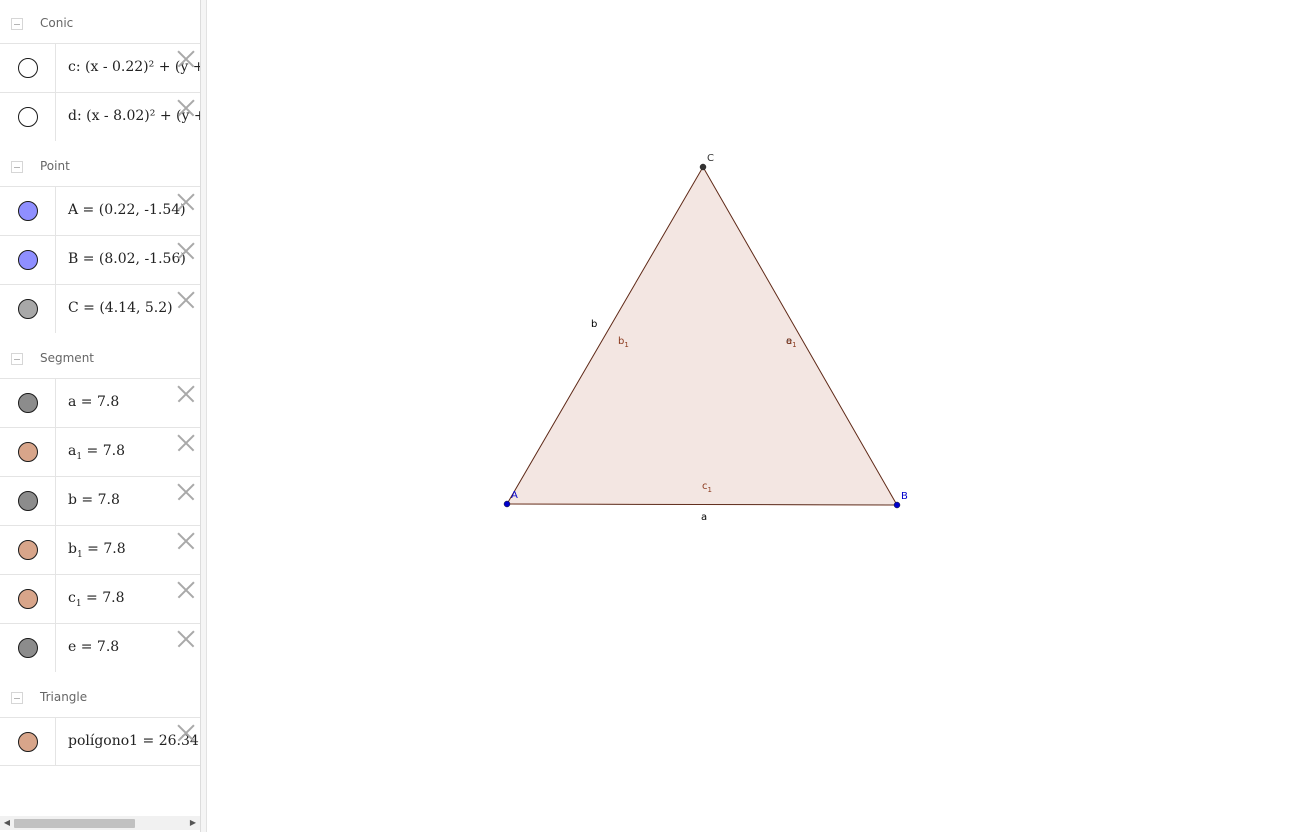  Describe the element at coordinates (710, 158) in the screenshot. I see `label-point-C: C` at that location.